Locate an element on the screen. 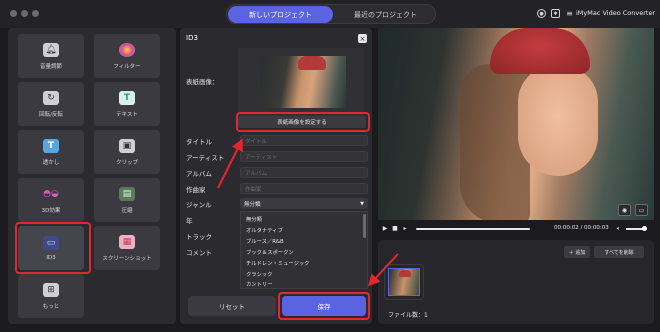  delete-all-button: すべてを削除 is located at coordinates (619, 252).